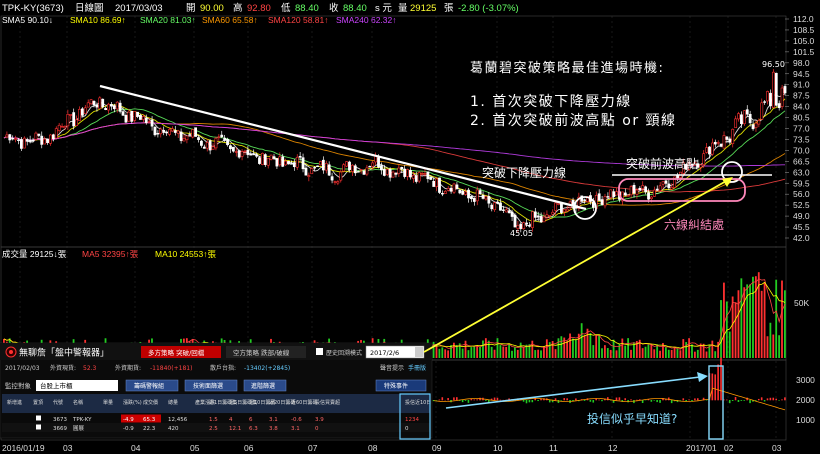 This screenshot has width=820, height=454. What do you see at coordinates (801, 205) in the screenshot?
I see `y-tick-label: 52.5` at bounding box center [801, 205].